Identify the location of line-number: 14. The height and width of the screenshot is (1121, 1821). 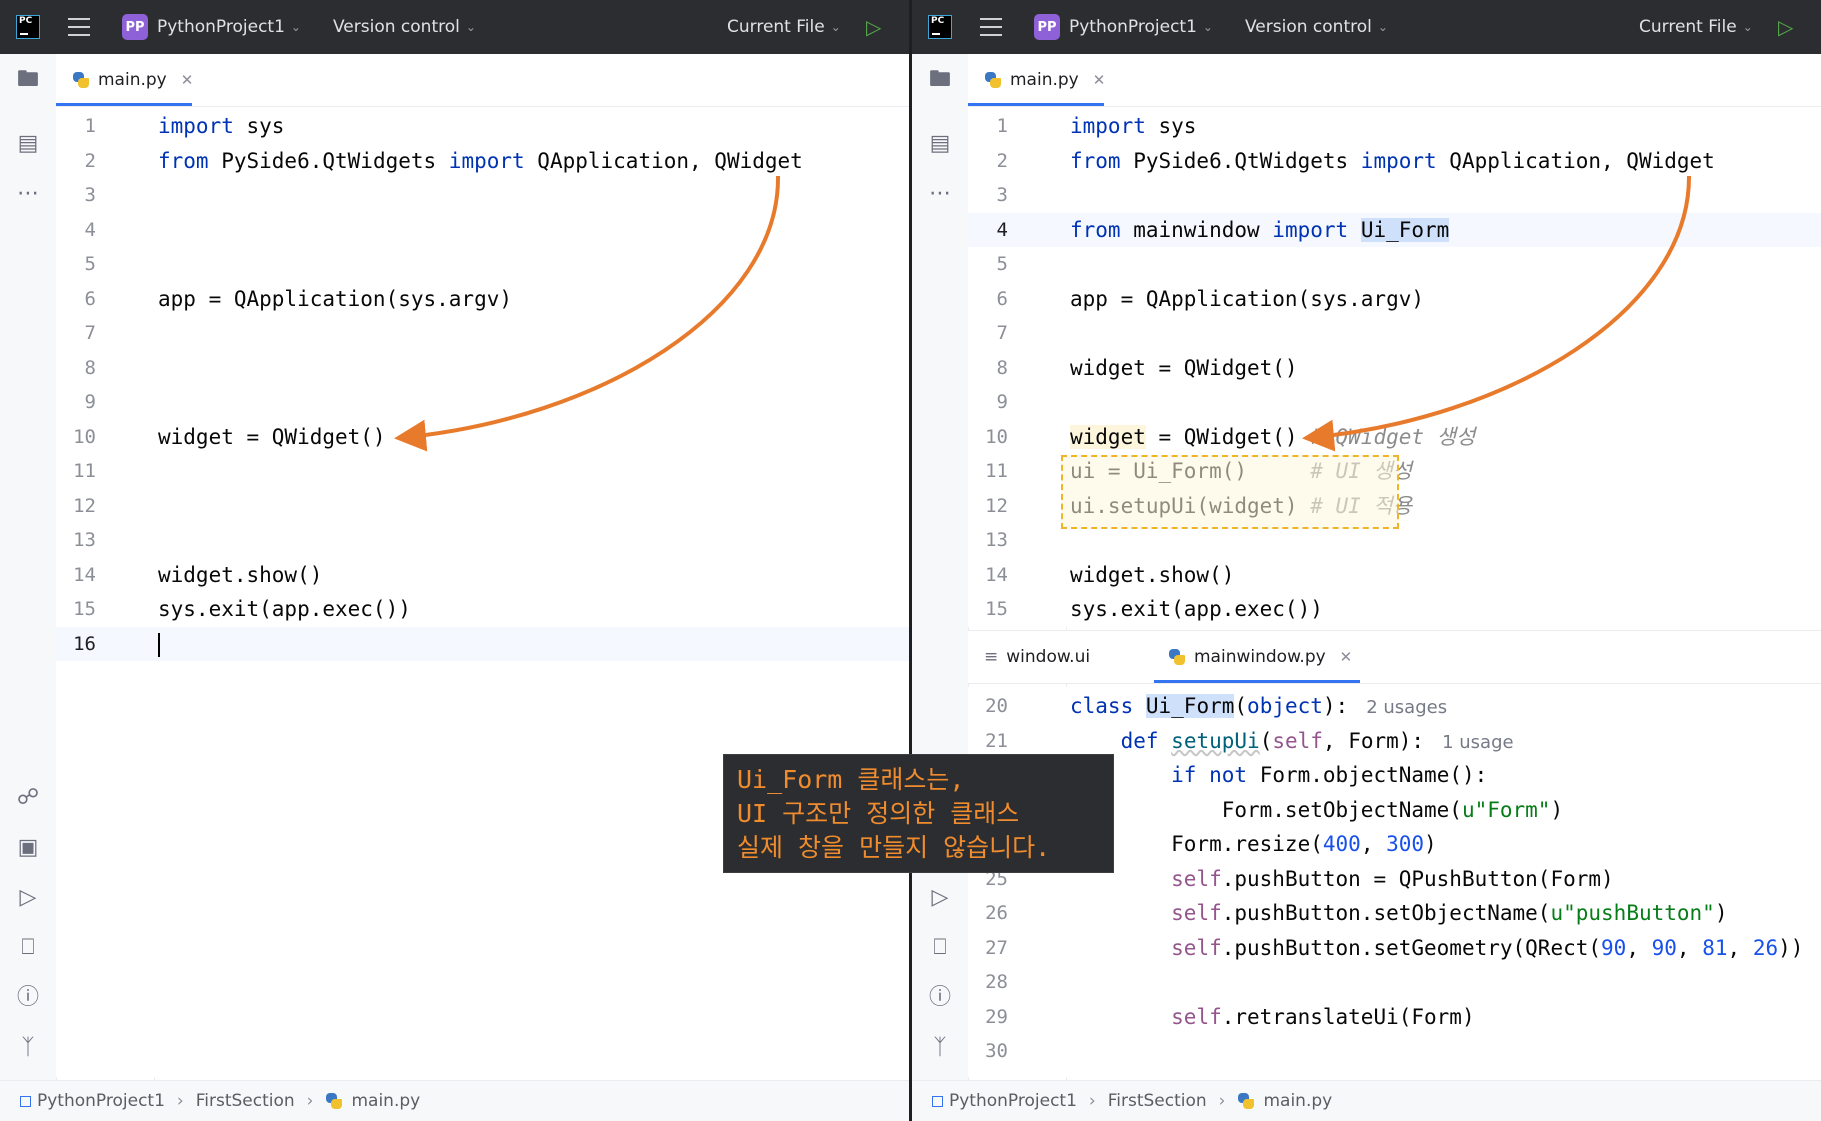
(996, 574).